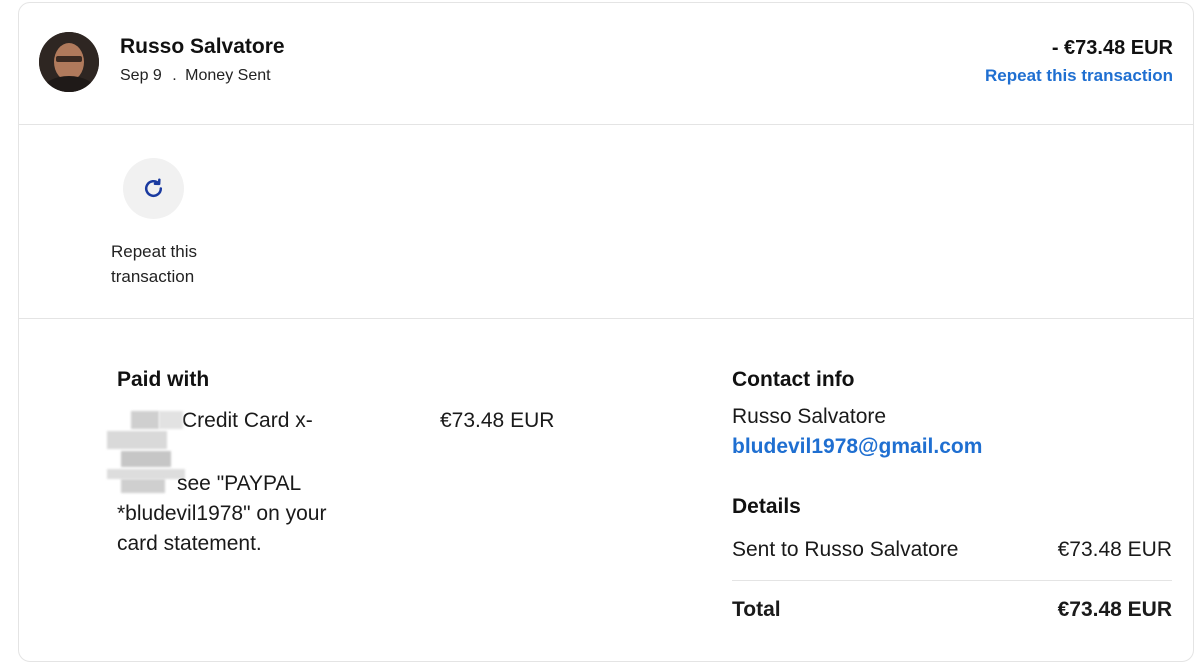 This screenshot has height=662, width=1204. What do you see at coordinates (857, 447) in the screenshot?
I see `contact-email-link: bludevil1978@gmail.com` at bounding box center [857, 447].